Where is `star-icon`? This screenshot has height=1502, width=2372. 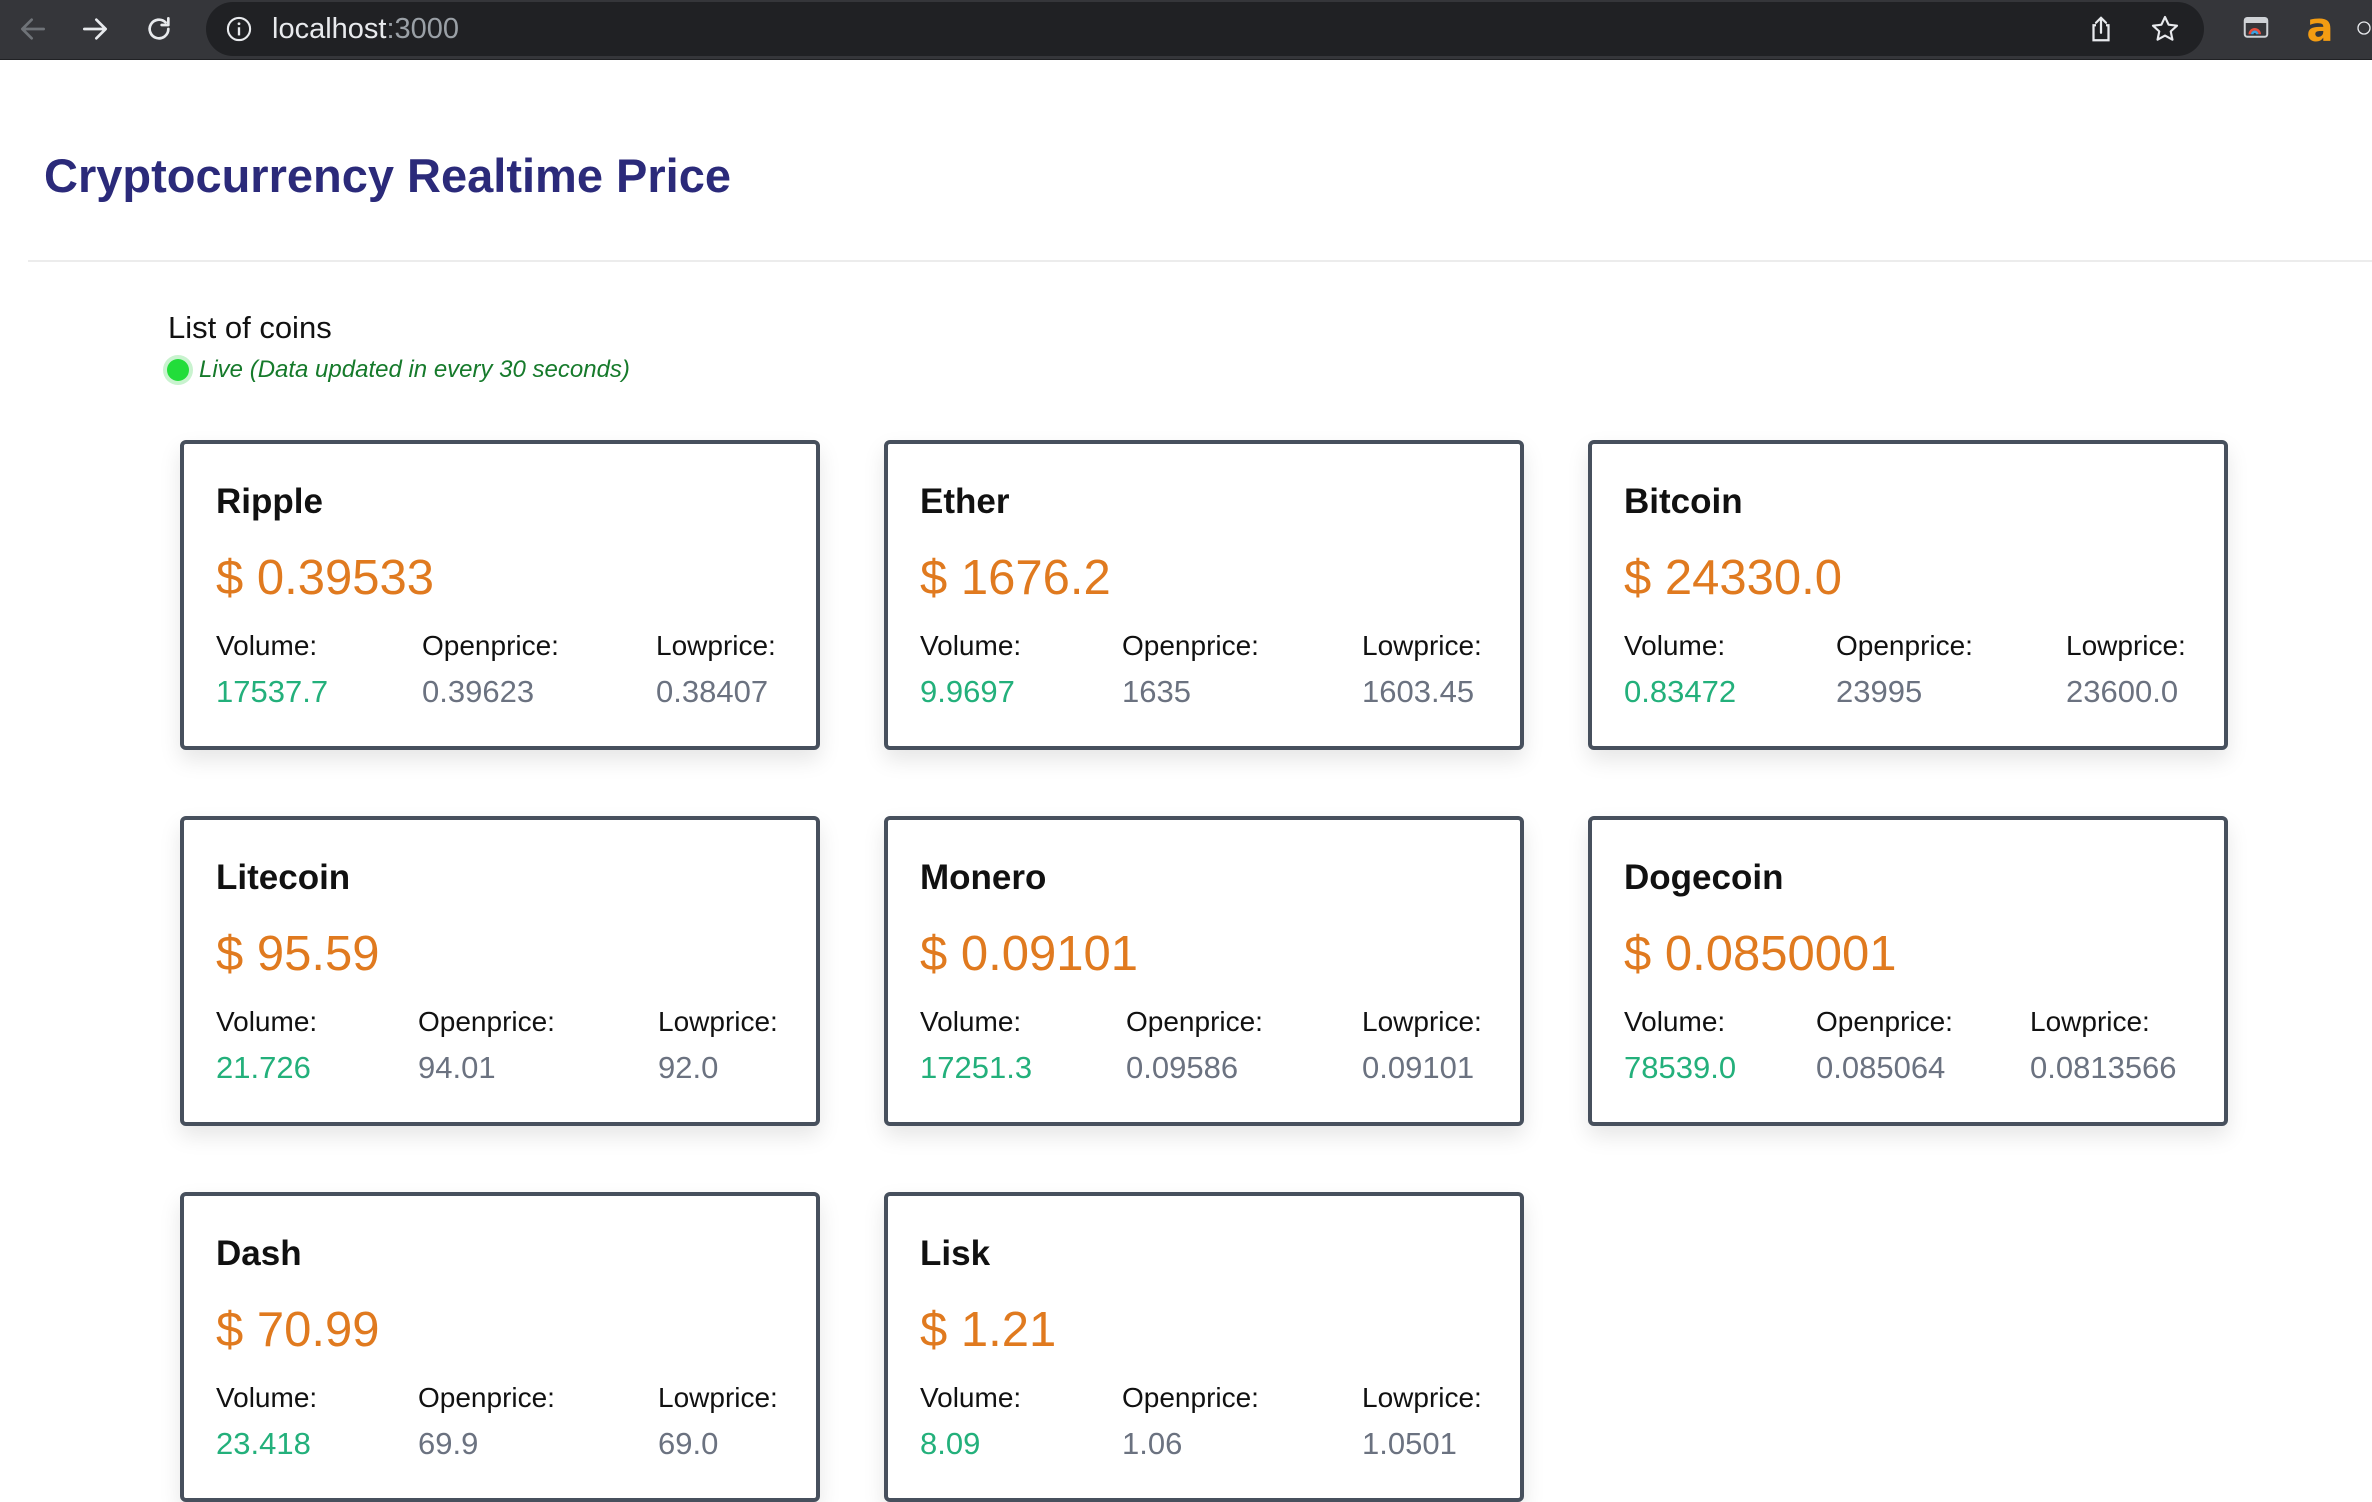
star-icon is located at coordinates (2165, 29).